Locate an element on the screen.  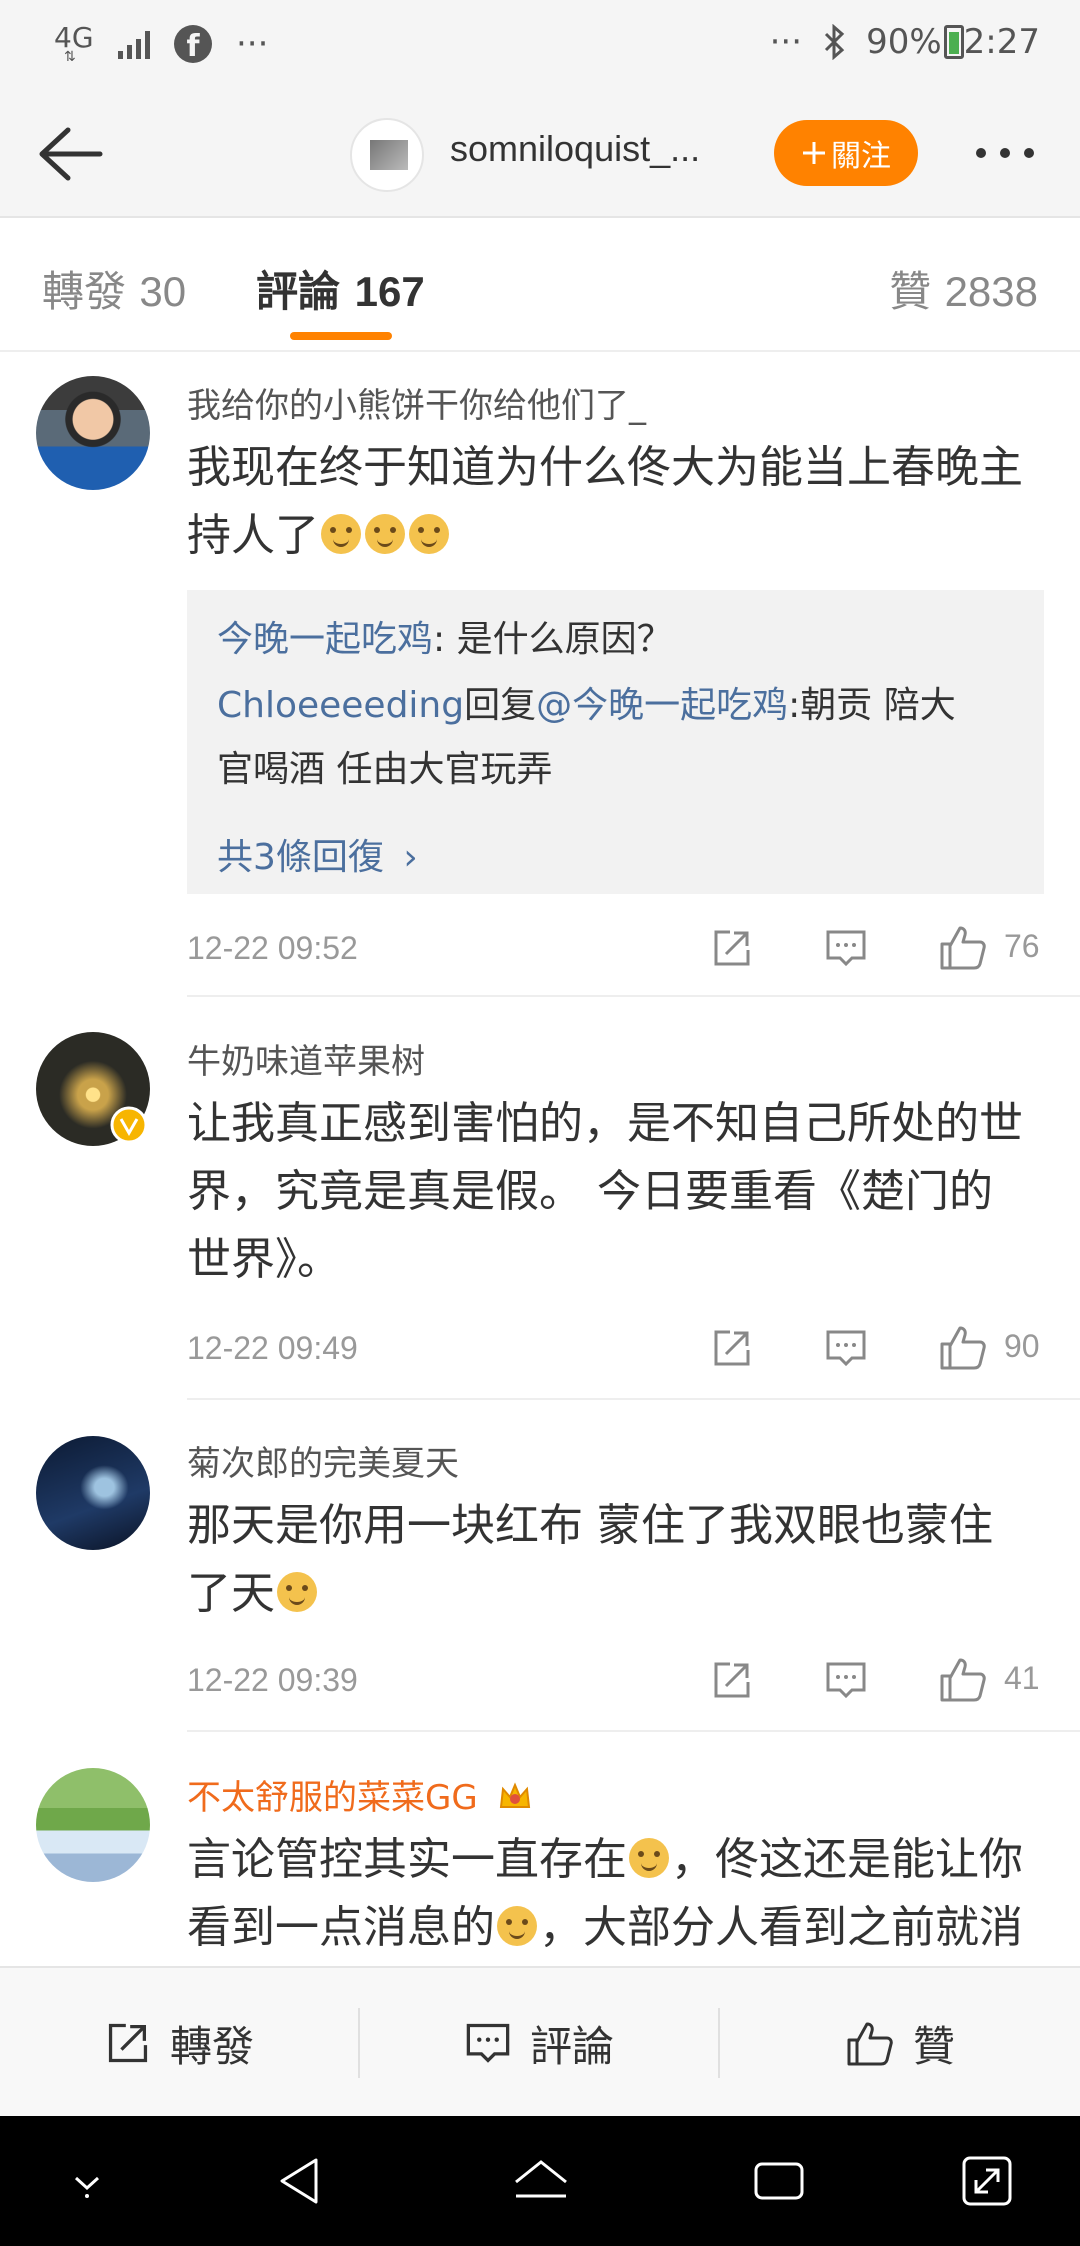
recent-apps-icon is located at coordinates (779, 2181).